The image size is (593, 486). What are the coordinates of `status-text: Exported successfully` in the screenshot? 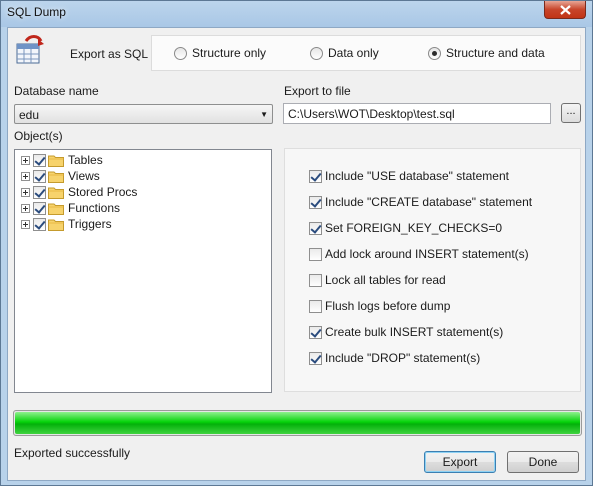 It's located at (72, 453).